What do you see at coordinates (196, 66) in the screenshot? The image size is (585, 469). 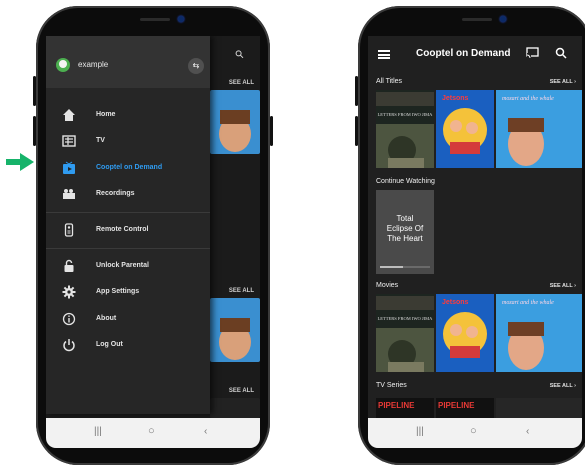 I see `switch-profile-button: ⇆` at bounding box center [196, 66].